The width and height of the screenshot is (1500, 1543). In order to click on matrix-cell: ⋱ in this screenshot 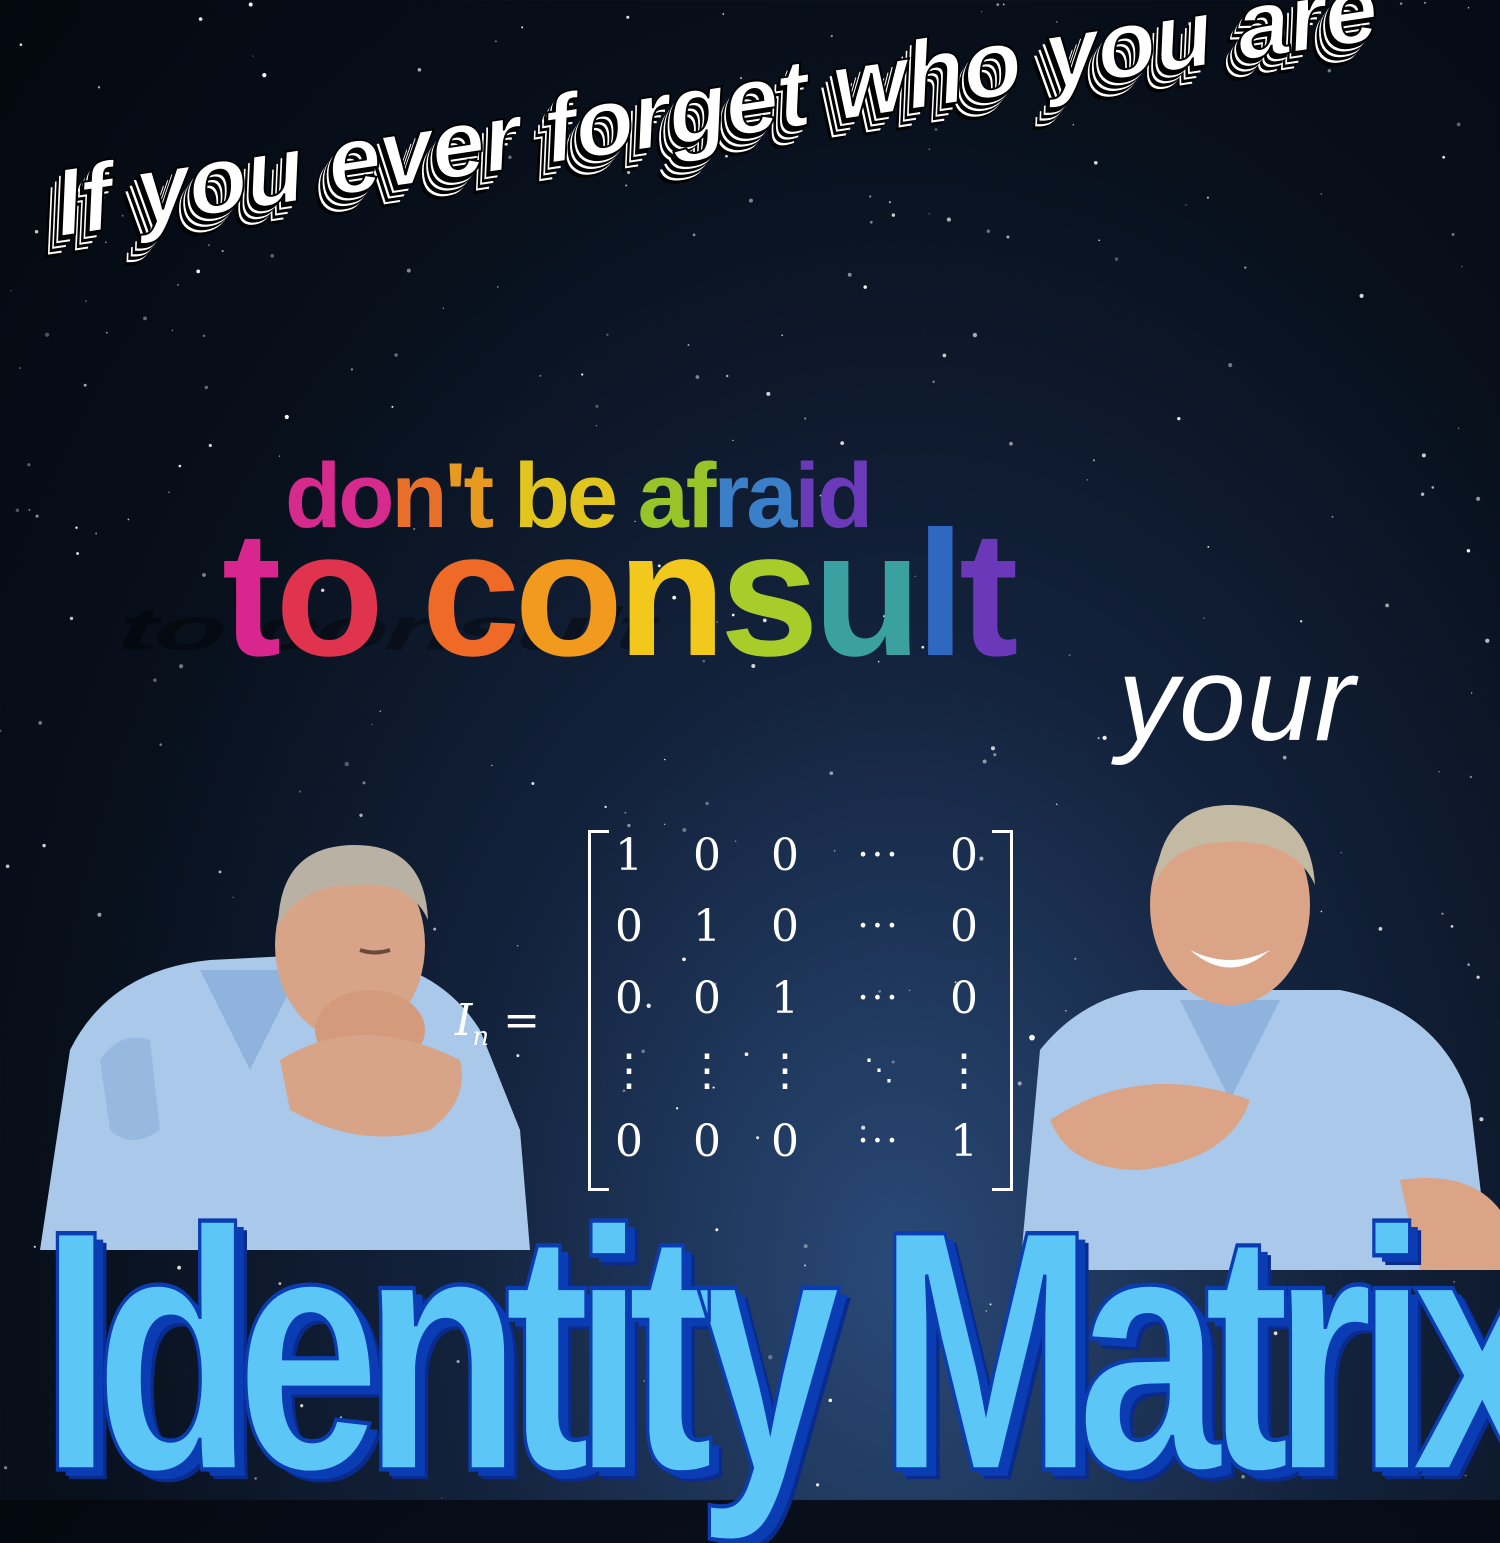, I will do `click(879, 1070)`.